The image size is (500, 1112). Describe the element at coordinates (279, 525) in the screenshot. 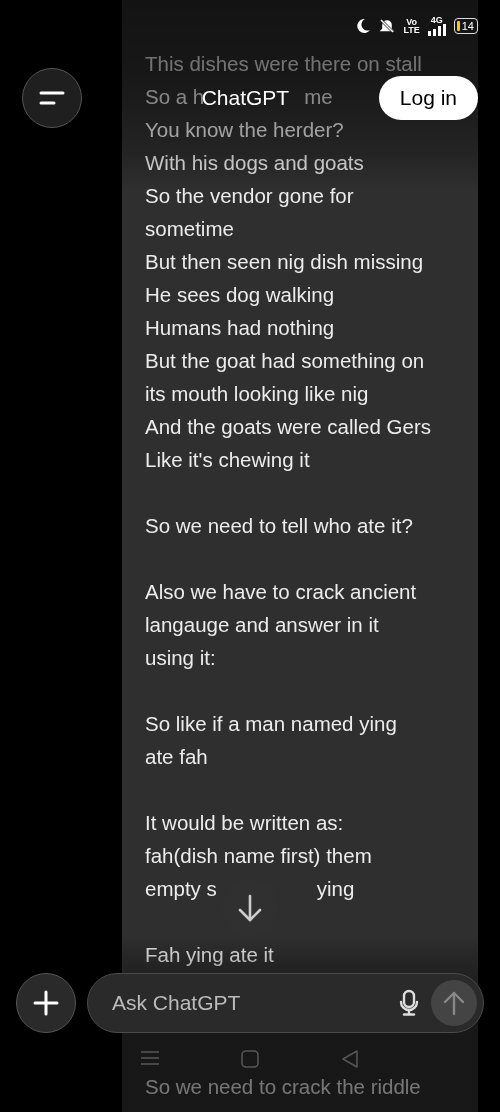

I see `message-text: So we need to tell who ate it?` at that location.